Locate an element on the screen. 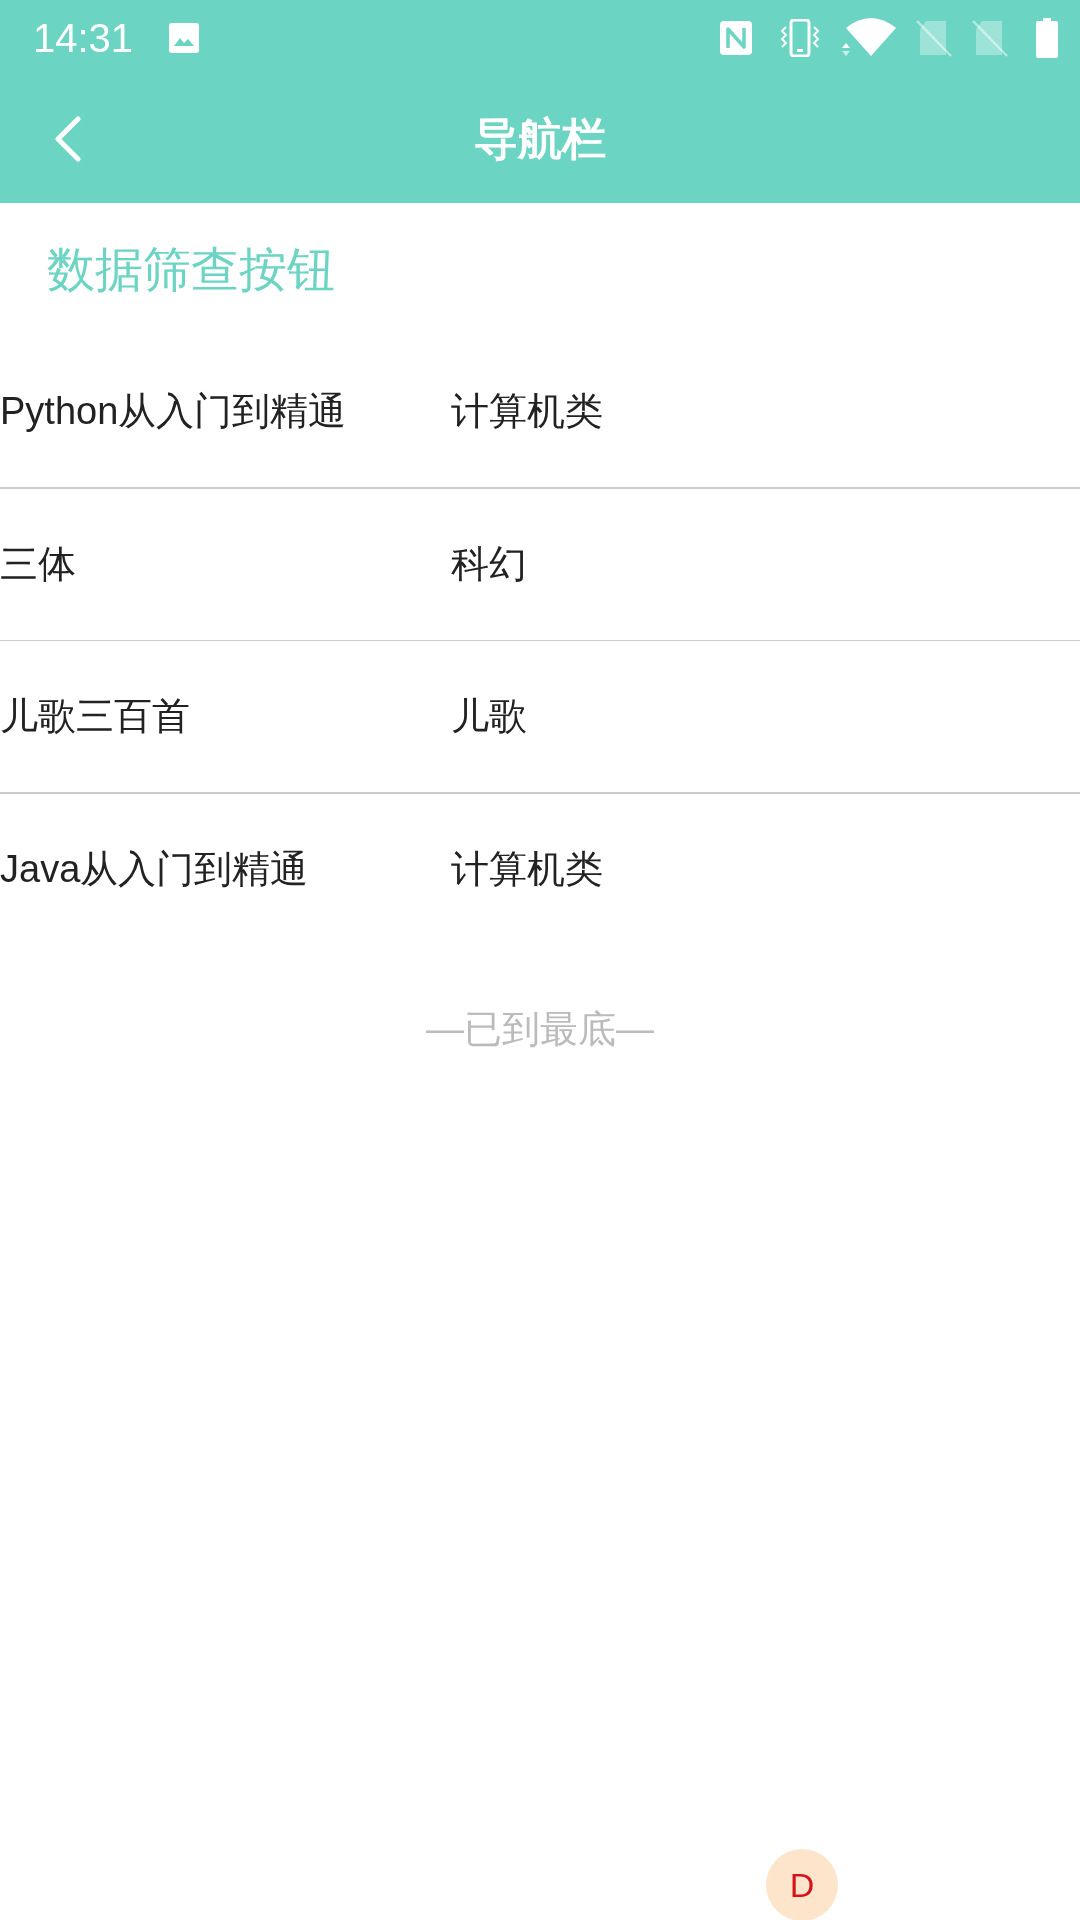 This screenshot has width=1080, height=1920. list-cell-text: 儿歌 is located at coordinates (489, 716).